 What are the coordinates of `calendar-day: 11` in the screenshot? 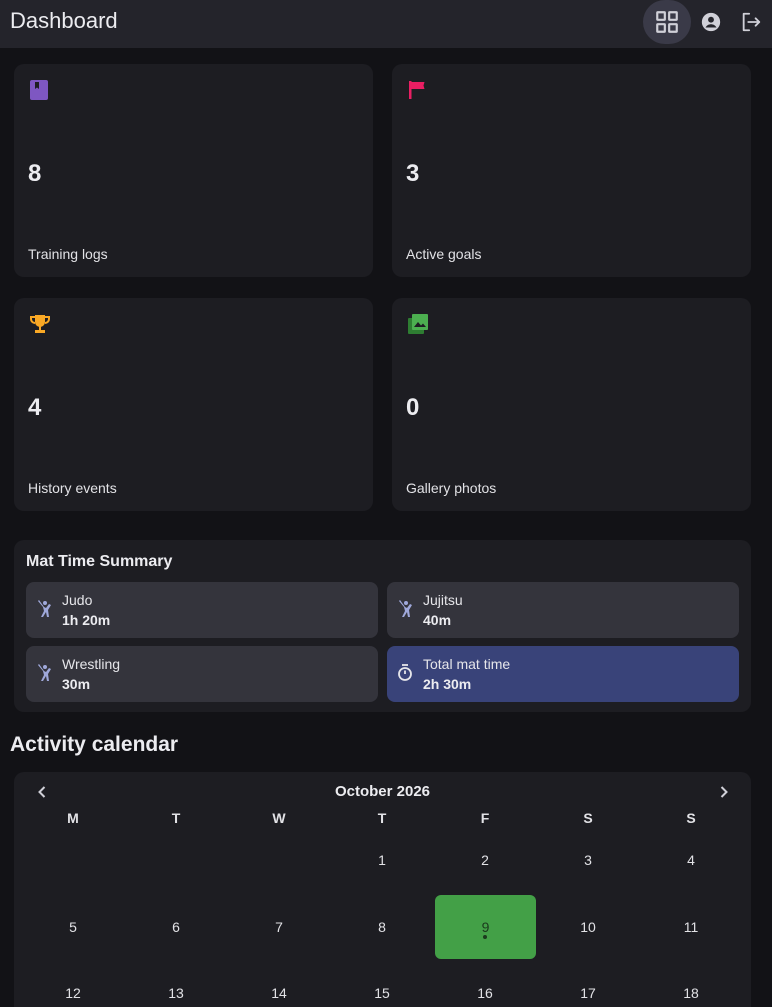 It's located at (691, 951).